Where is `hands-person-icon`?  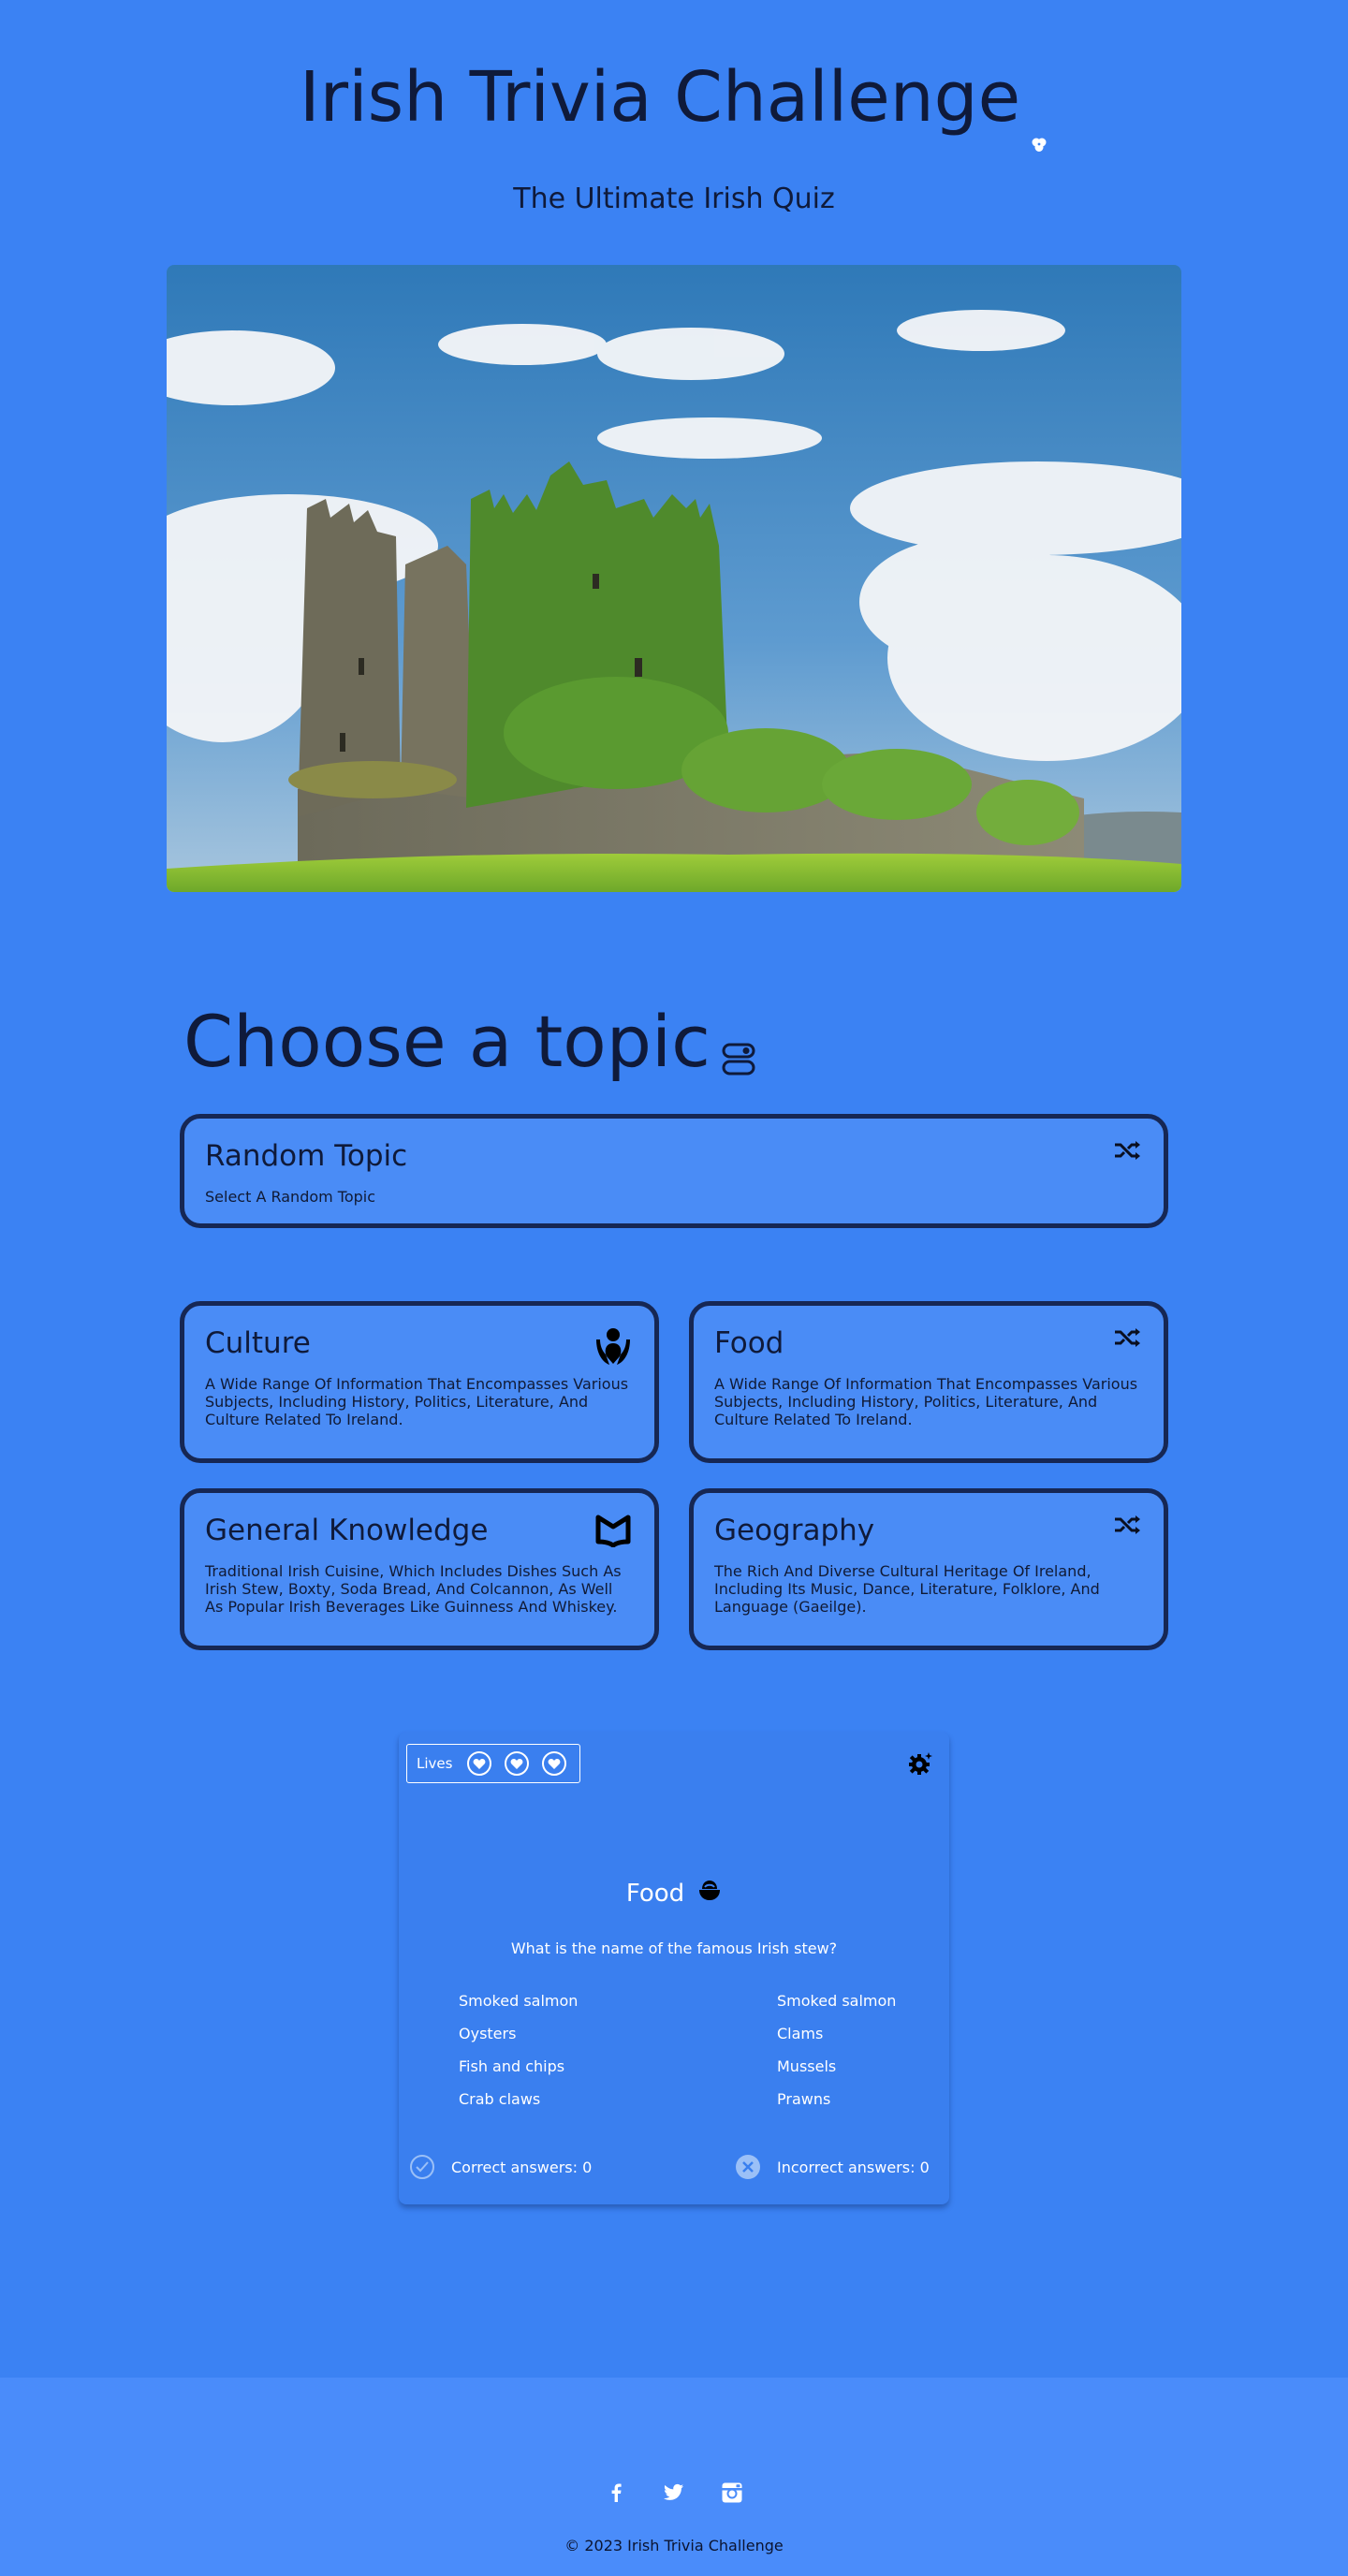 hands-person-icon is located at coordinates (613, 1347).